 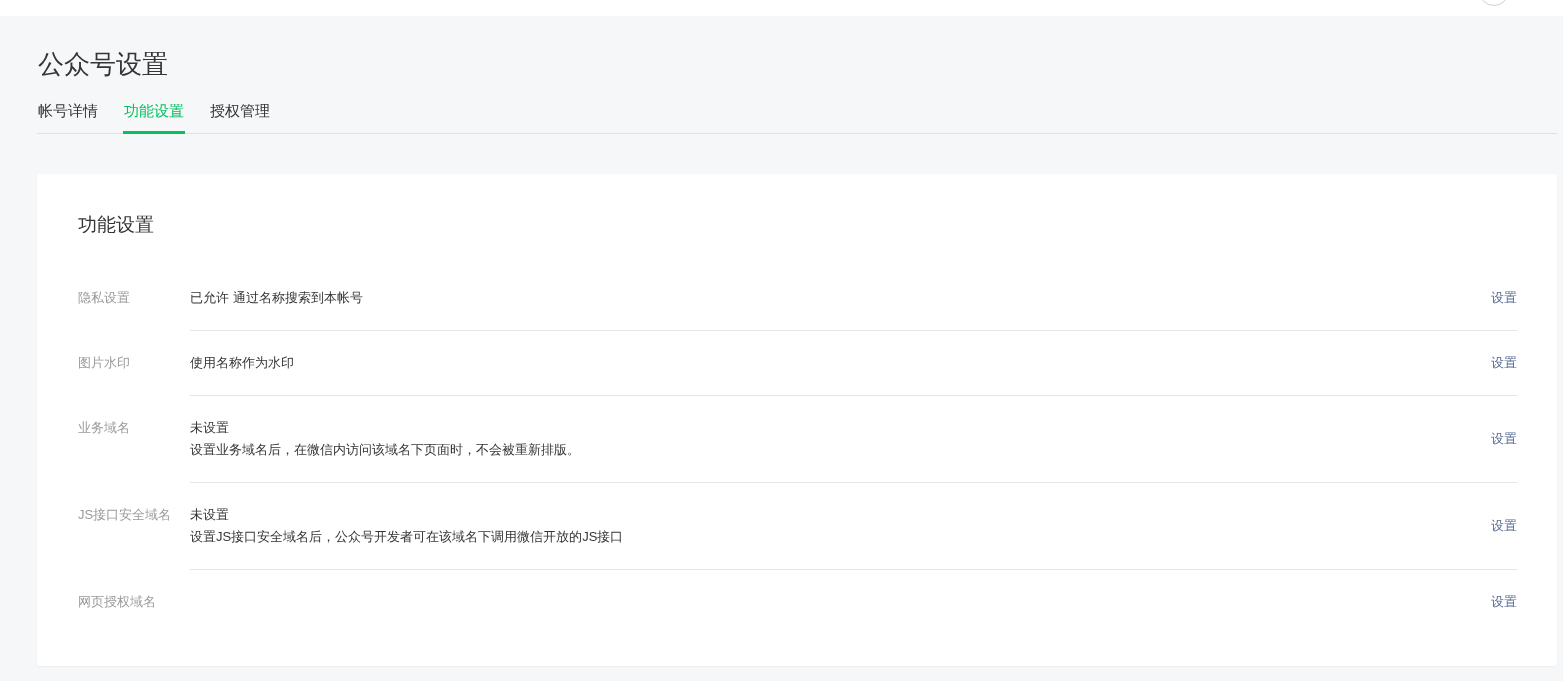 I want to click on tab: 帐号详情, so click(x=68, y=117).